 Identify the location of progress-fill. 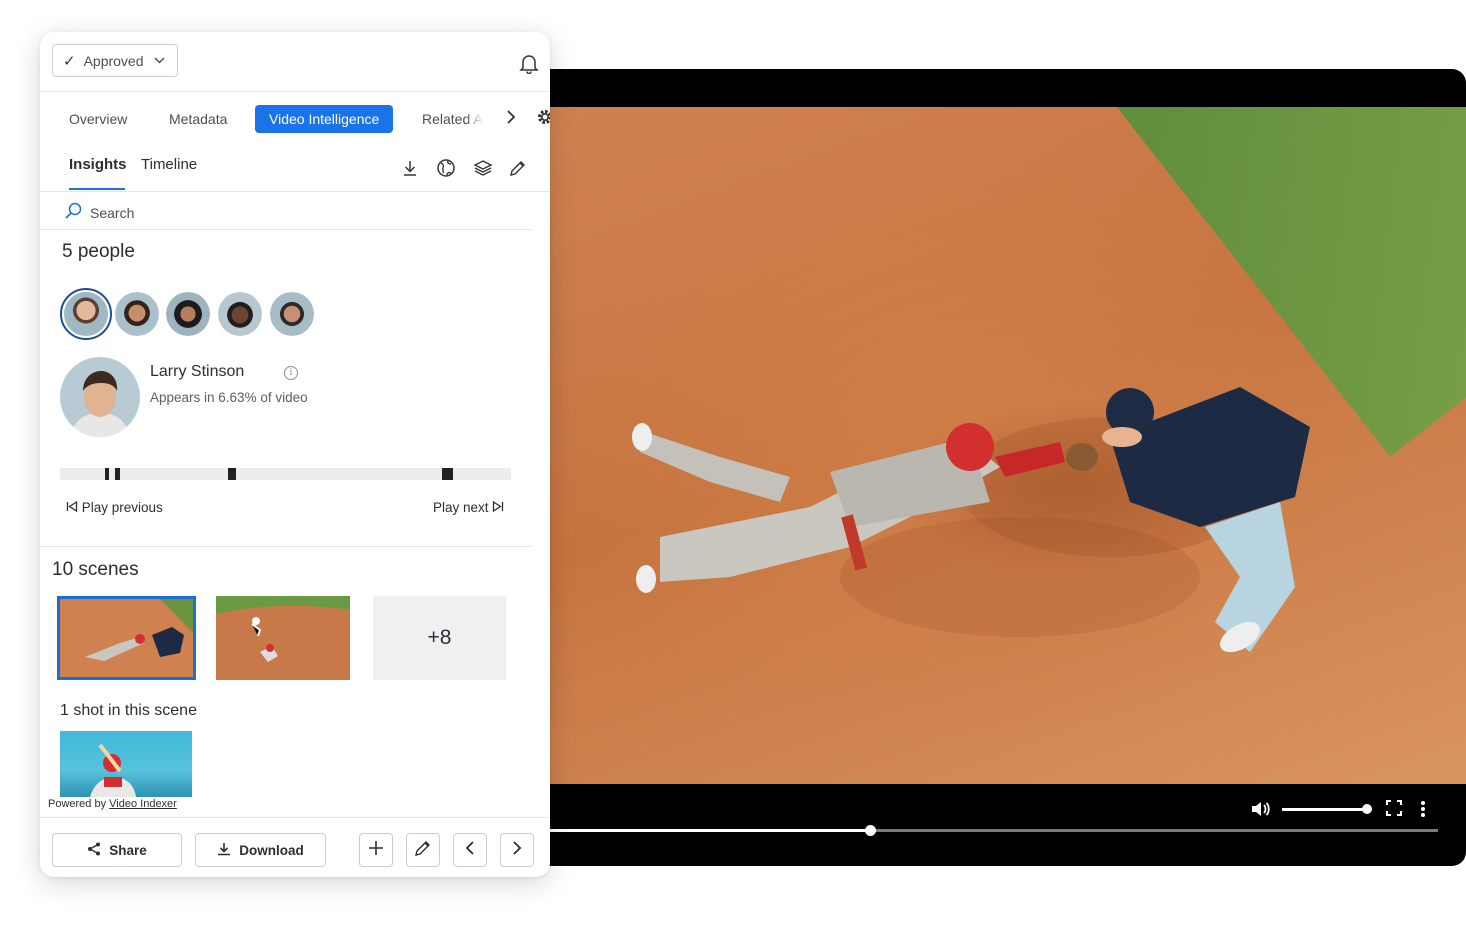
(710, 830).